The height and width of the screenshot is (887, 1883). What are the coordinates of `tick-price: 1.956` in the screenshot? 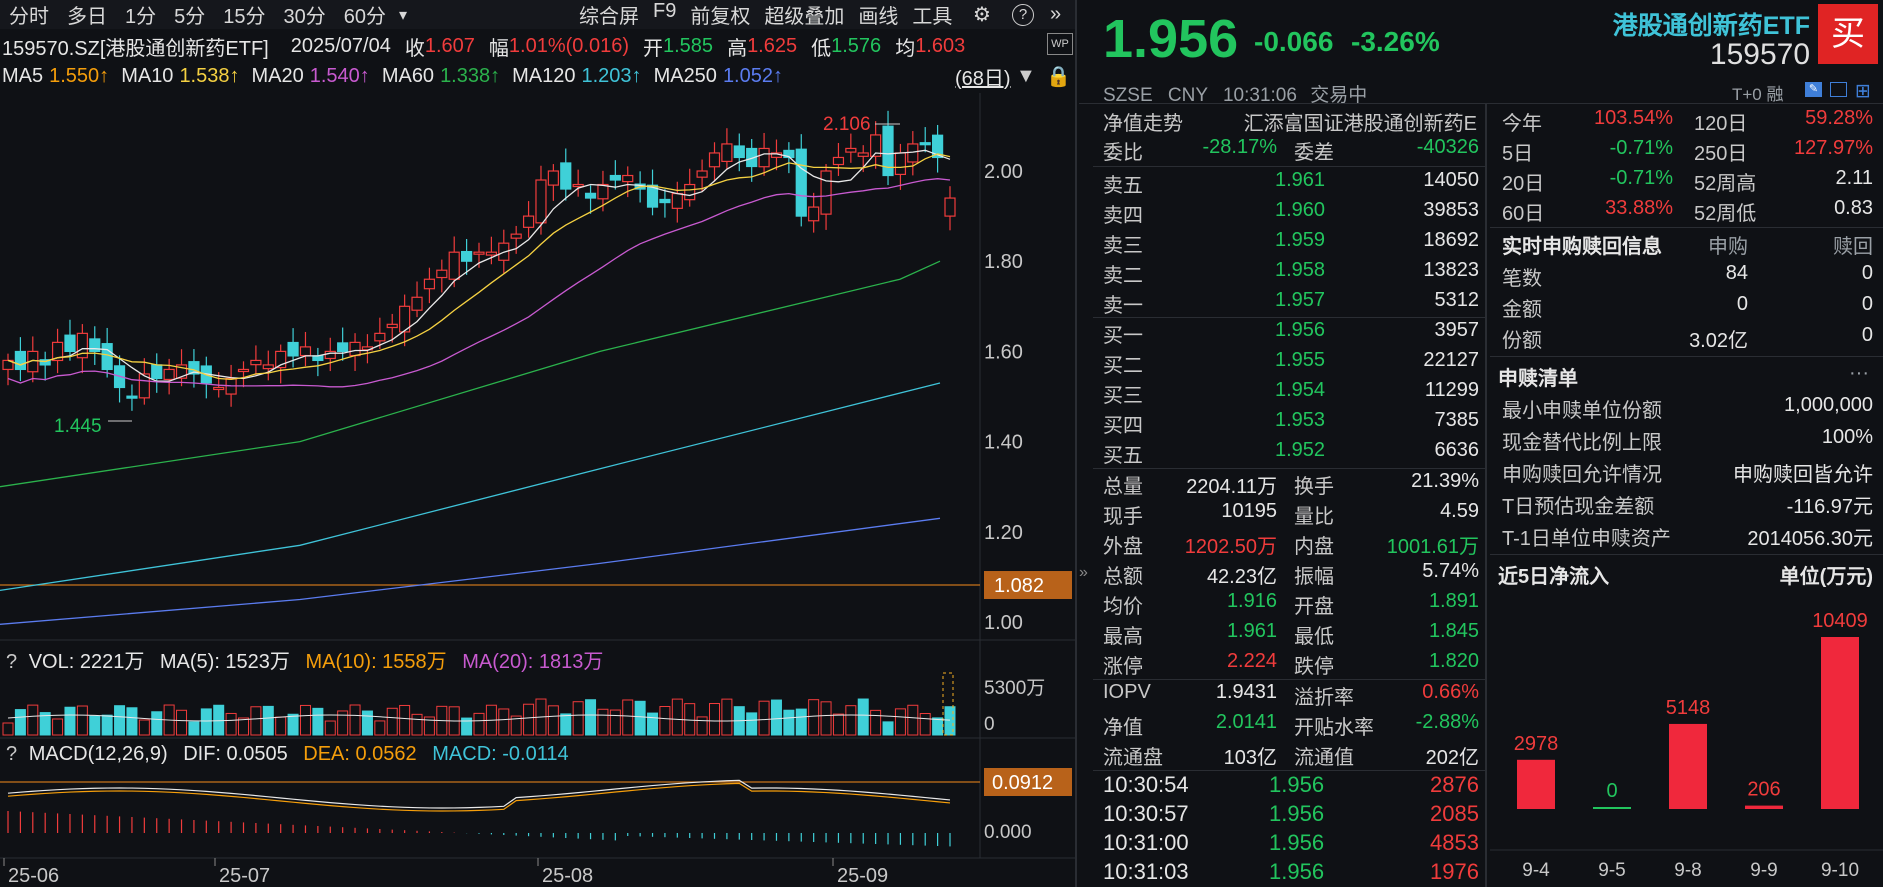 It's located at (1297, 784).